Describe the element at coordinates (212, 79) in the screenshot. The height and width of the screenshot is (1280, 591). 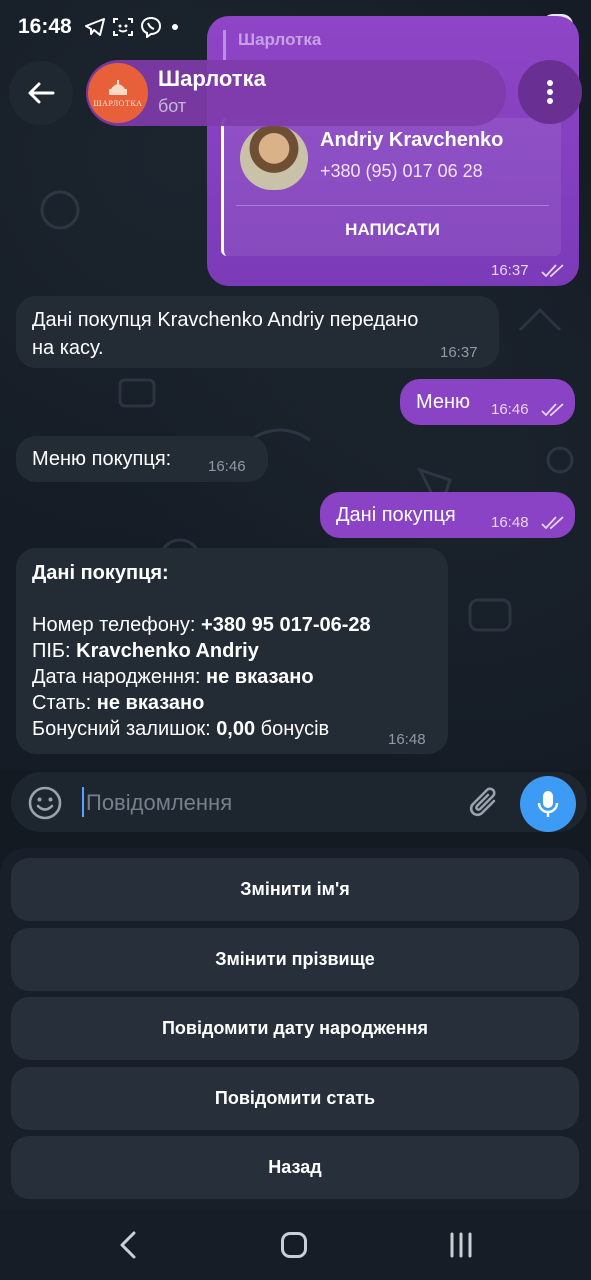
I see `chat-title: Шарлотка` at that location.